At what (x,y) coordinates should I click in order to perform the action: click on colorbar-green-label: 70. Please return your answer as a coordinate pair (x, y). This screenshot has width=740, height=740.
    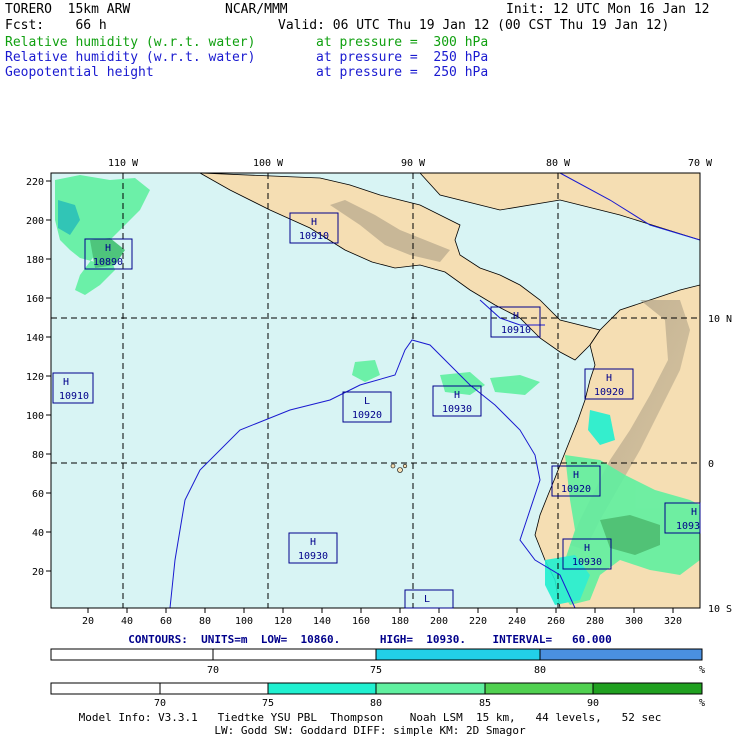
    Looking at the image, I should click on (160, 703).